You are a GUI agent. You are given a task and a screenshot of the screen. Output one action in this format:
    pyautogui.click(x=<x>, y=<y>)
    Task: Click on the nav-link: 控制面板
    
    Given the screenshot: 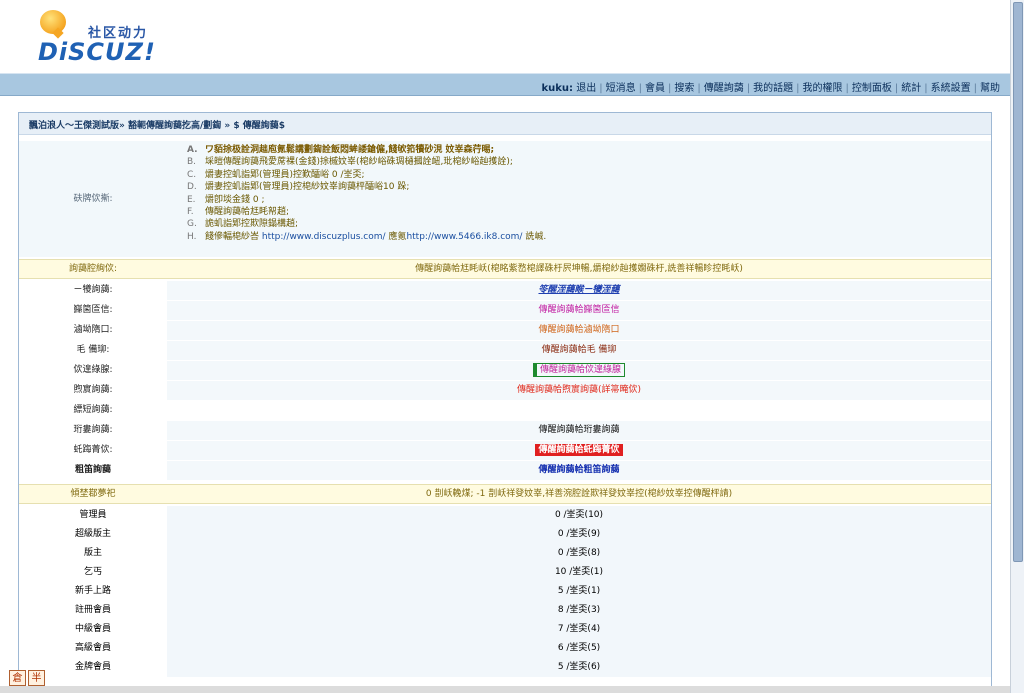 What is the action you would take?
    pyautogui.click(x=872, y=88)
    